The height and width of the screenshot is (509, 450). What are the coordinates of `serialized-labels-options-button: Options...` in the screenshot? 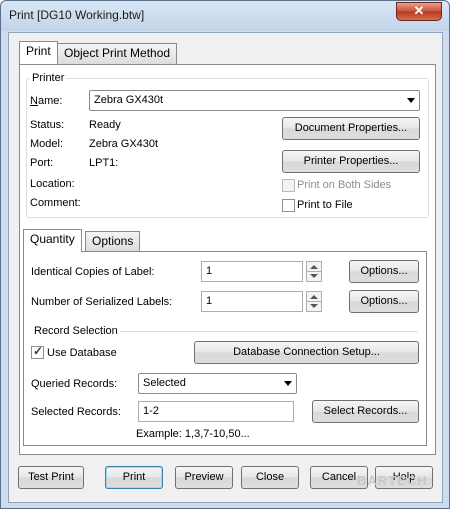 It's located at (384, 301).